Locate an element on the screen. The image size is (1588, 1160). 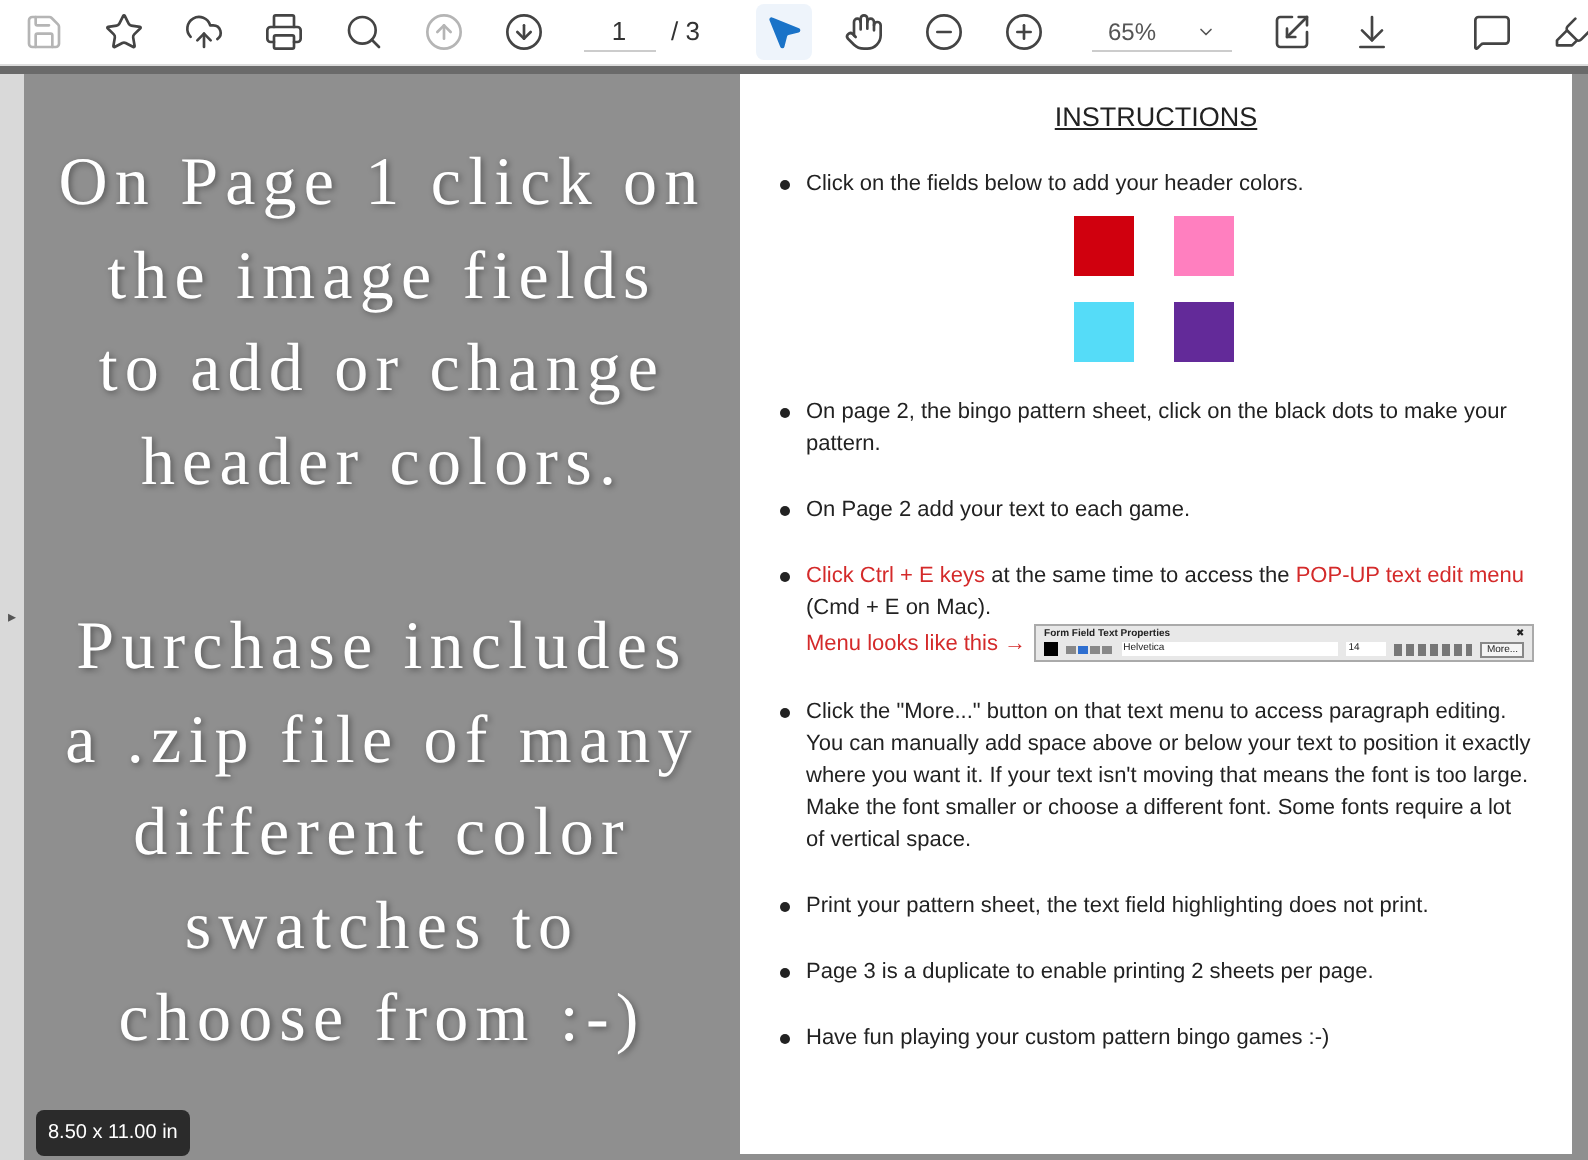
hand-icon is located at coordinates (863, 32).